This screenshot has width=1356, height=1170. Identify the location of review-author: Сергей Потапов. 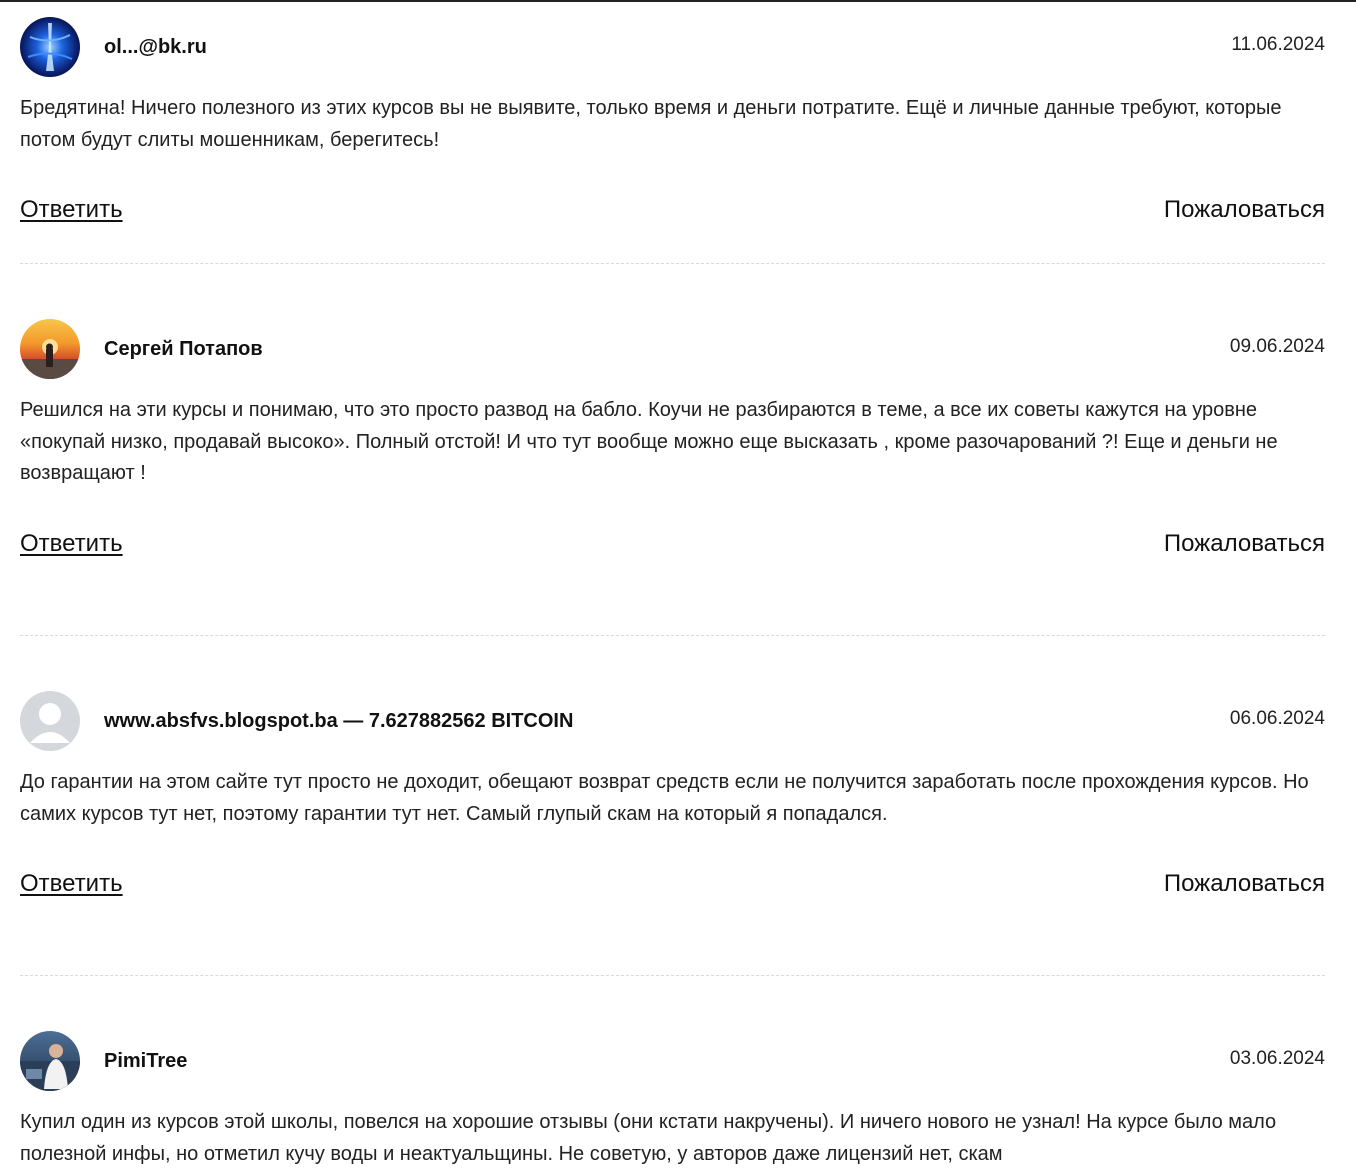
(183, 348).